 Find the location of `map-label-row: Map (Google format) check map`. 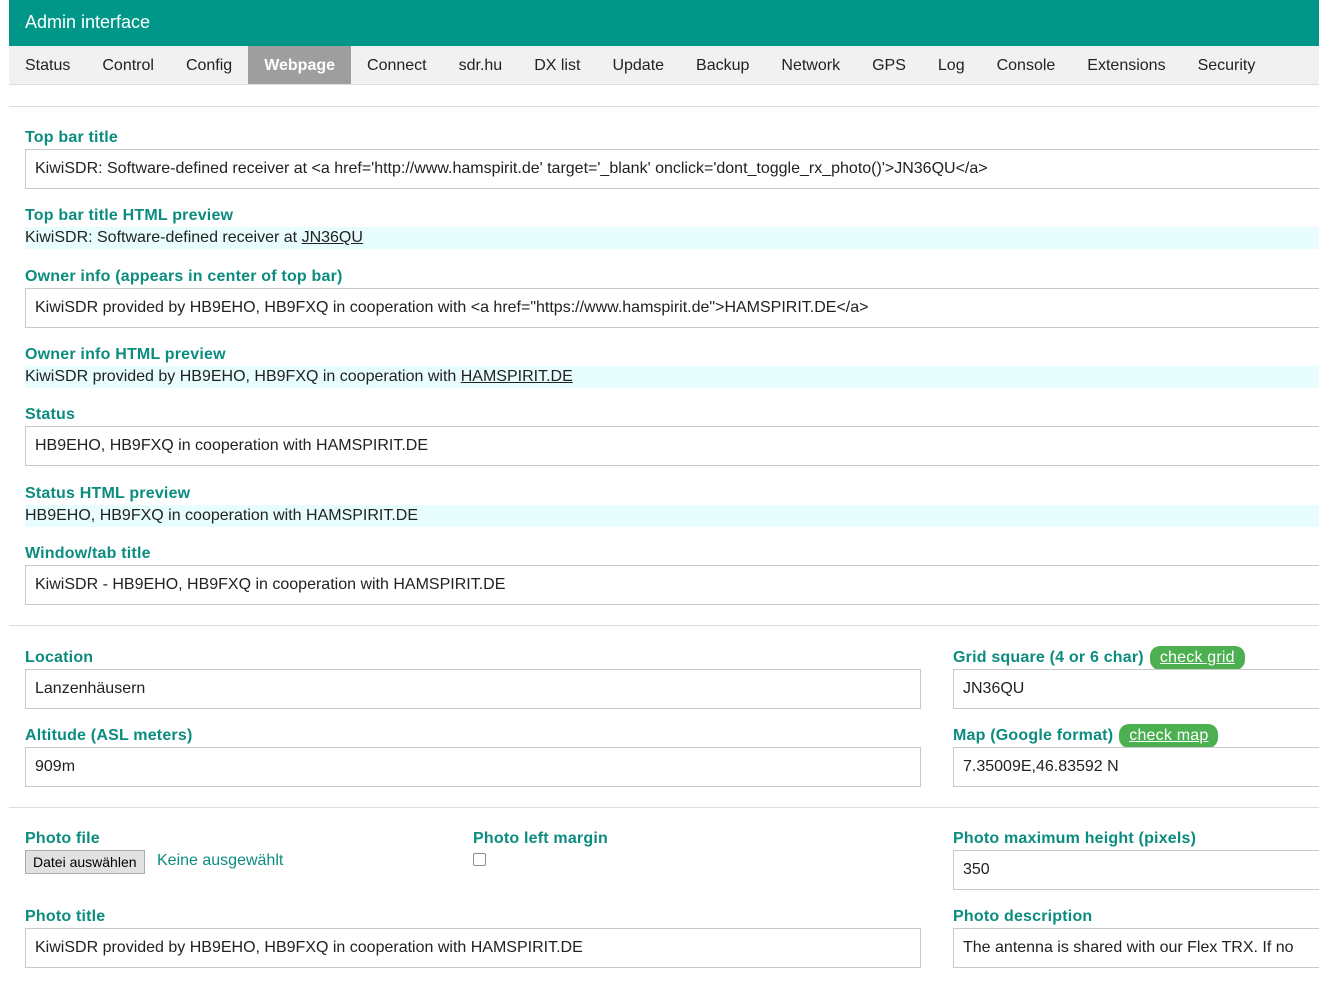

map-label-row: Map (Google format) check map is located at coordinates (1086, 736).